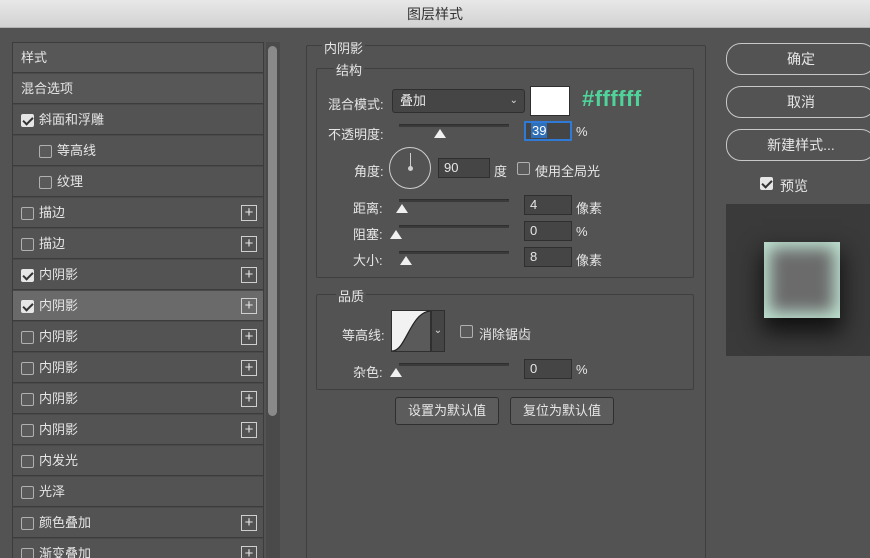  I want to click on contour-dropdown: ⌄, so click(438, 331).